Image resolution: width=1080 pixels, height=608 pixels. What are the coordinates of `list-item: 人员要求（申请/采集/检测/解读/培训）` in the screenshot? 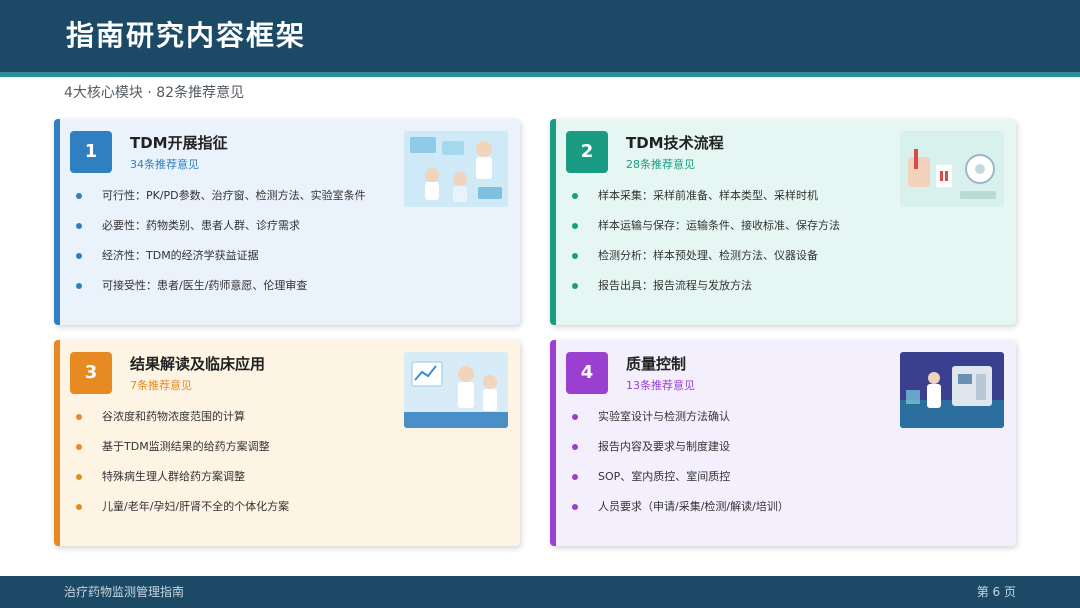 It's located at (680, 507).